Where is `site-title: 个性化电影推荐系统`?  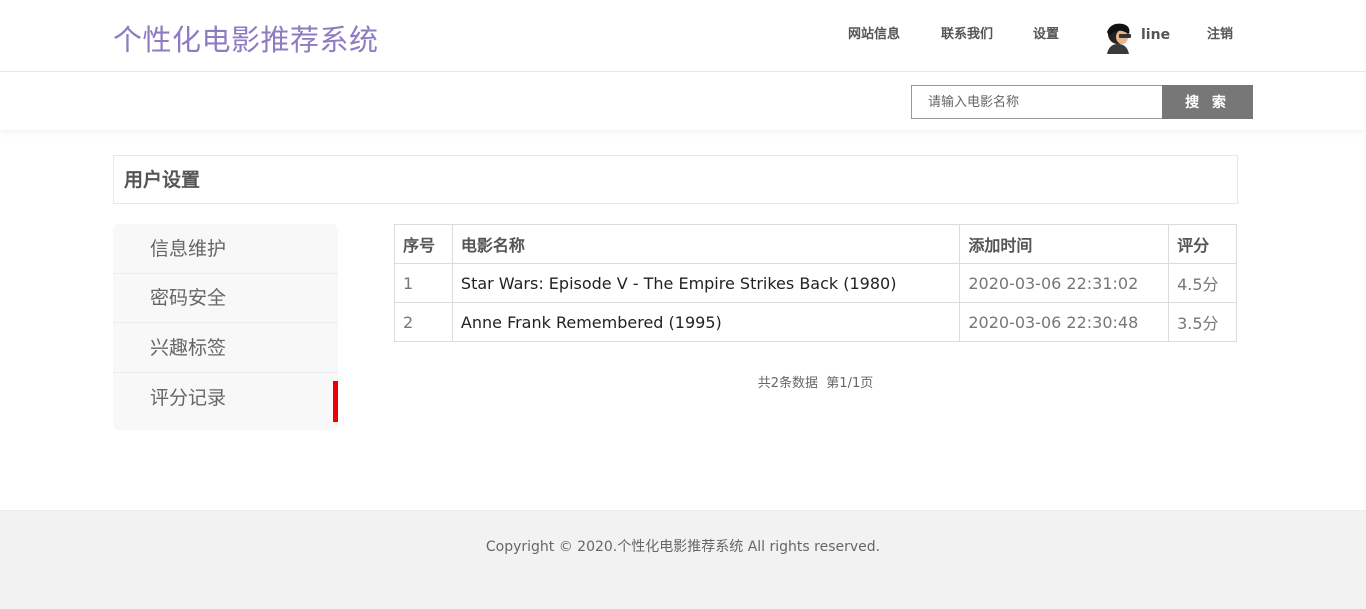 site-title: 个性化电影推荐系统 is located at coordinates (246, 40).